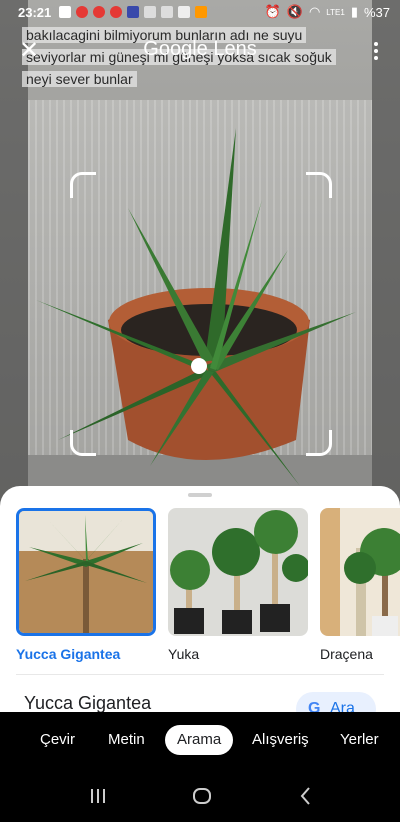 The height and width of the screenshot is (822, 400). I want to click on dim-right, so click(386, 280).